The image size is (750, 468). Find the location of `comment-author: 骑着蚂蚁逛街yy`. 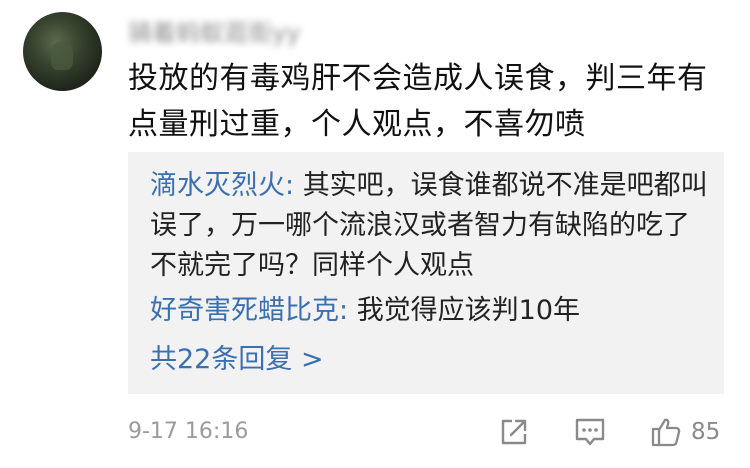

comment-author: 骑着蚂蚁逛街yy is located at coordinates (214, 33).